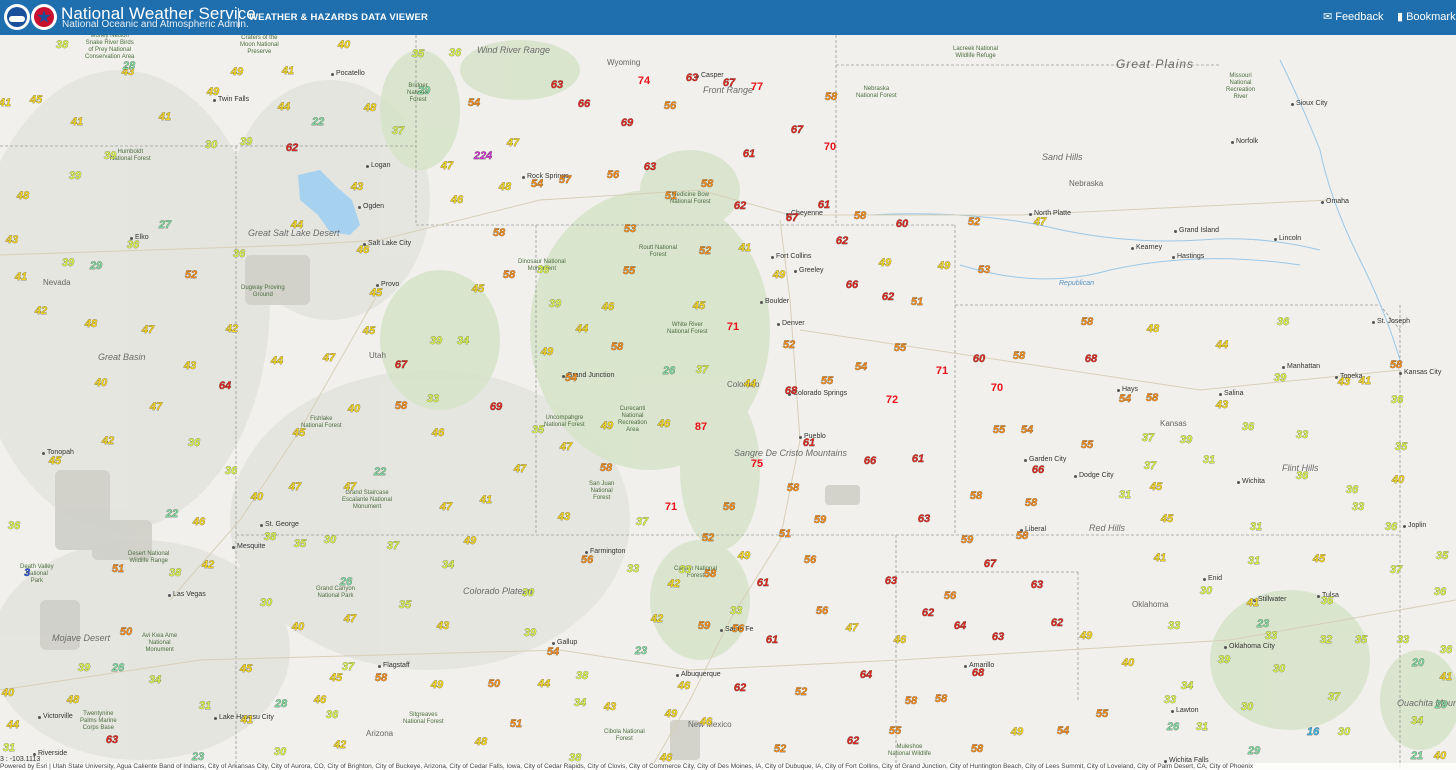  What do you see at coordinates (629, 271) in the screenshot?
I see `temperature-observation: 55` at bounding box center [629, 271].